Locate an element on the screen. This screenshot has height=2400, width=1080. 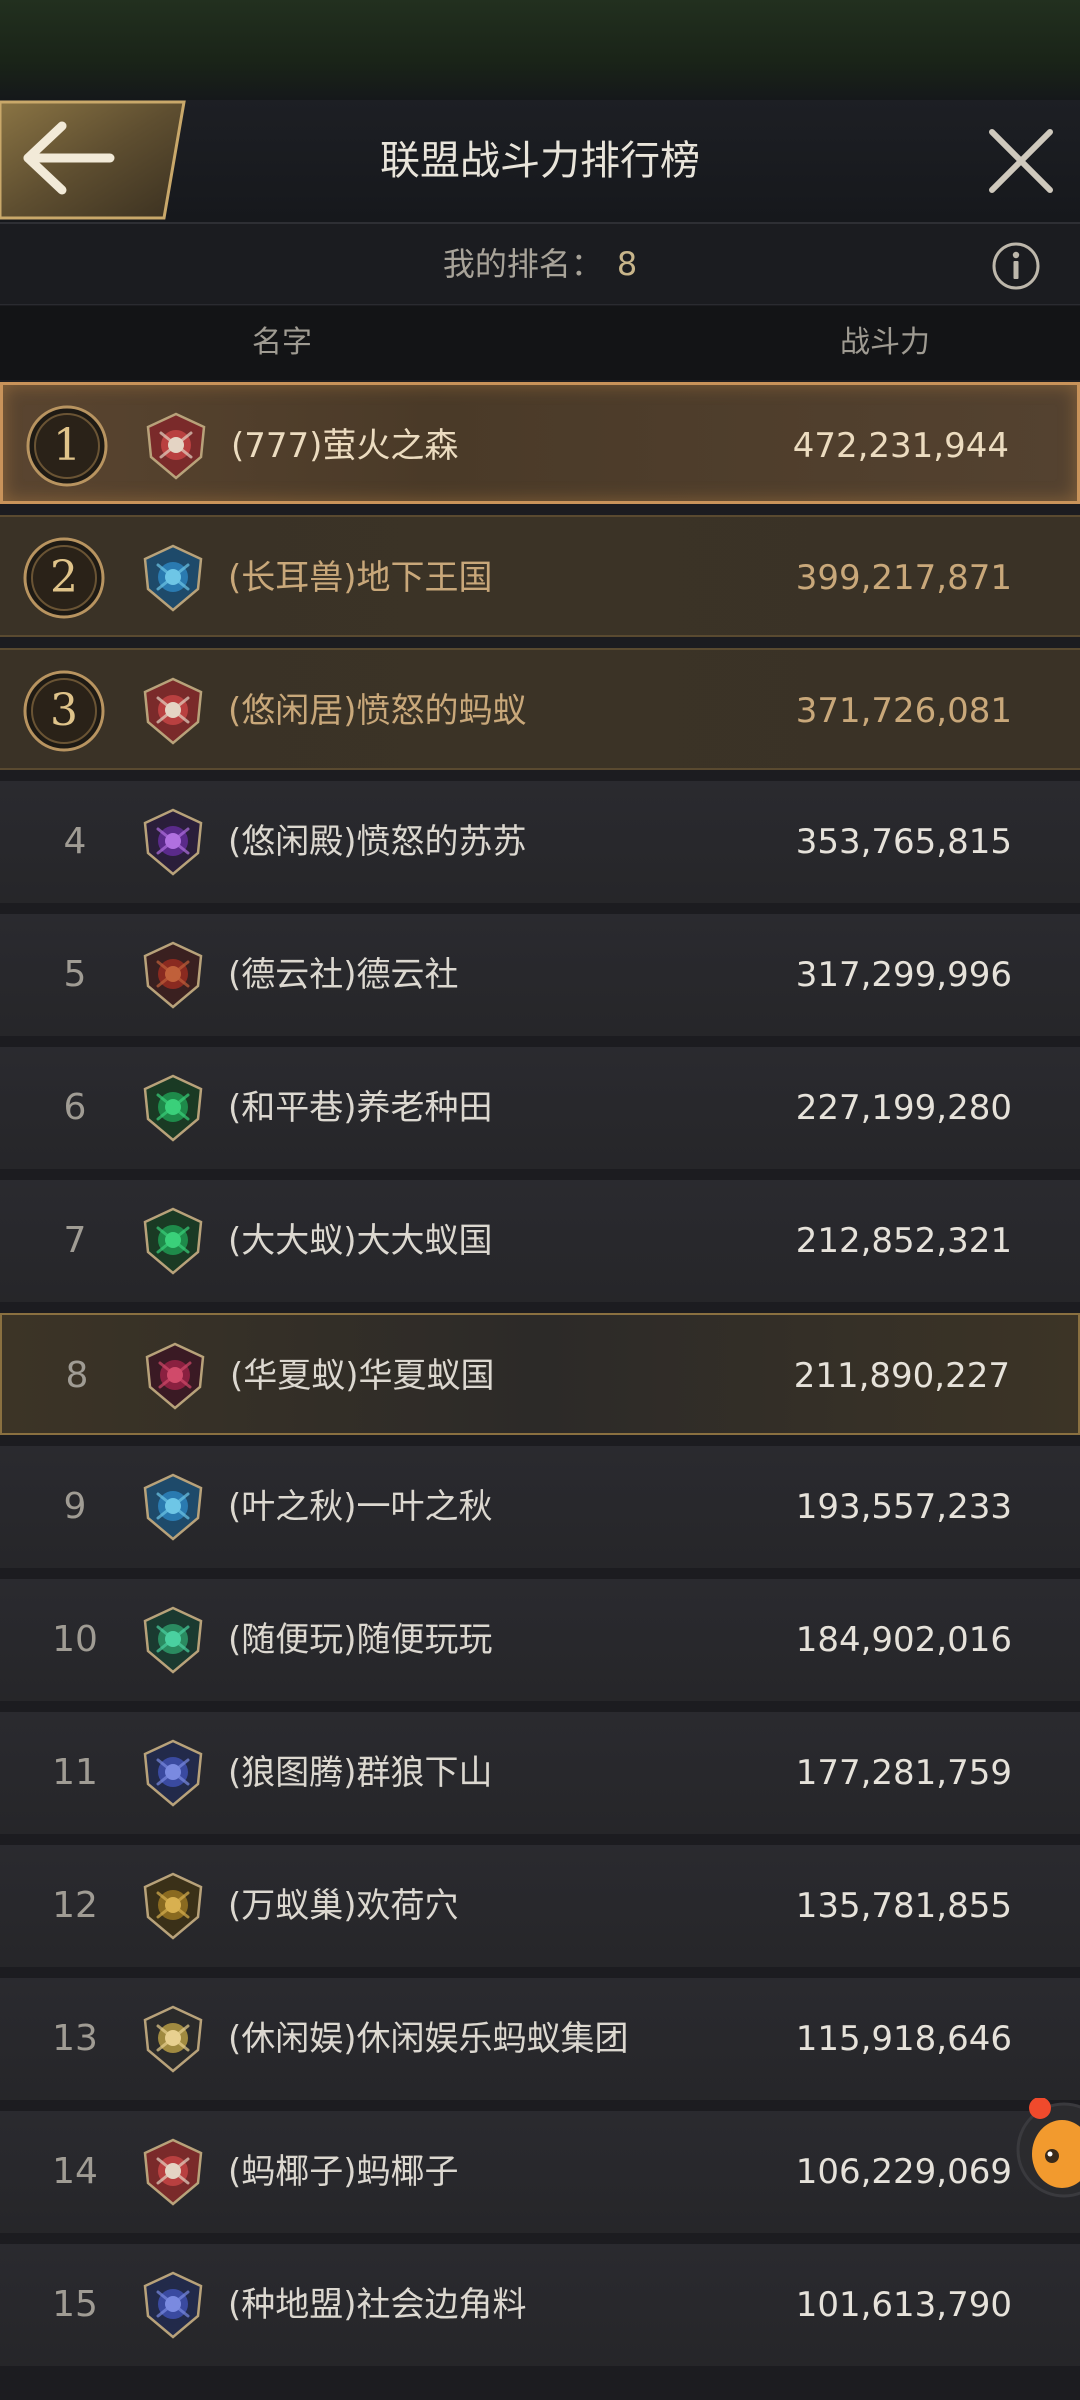
alliance-power: 193,557,233 is located at coordinates (903, 1507).